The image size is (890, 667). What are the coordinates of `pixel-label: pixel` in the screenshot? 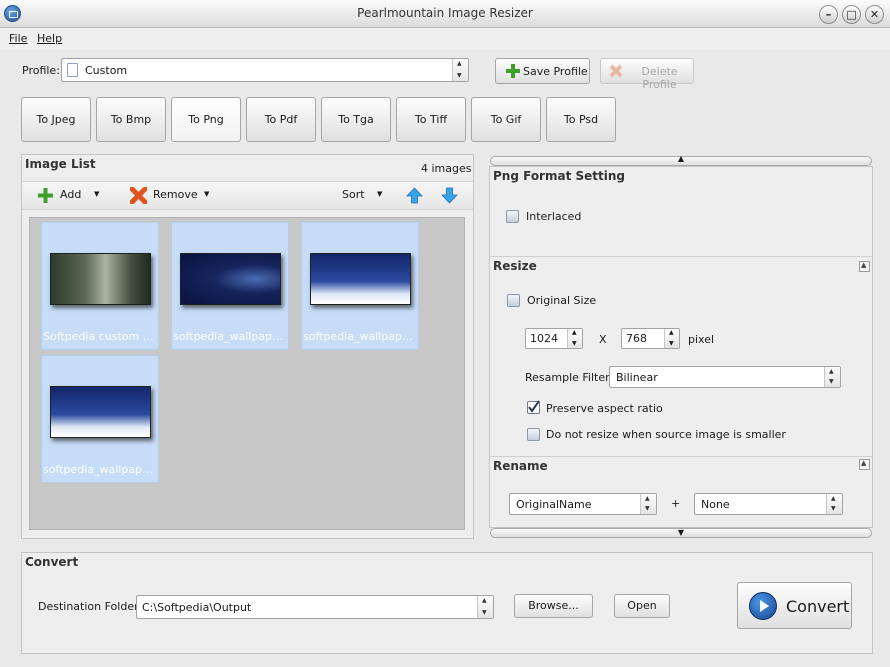 It's located at (701, 339).